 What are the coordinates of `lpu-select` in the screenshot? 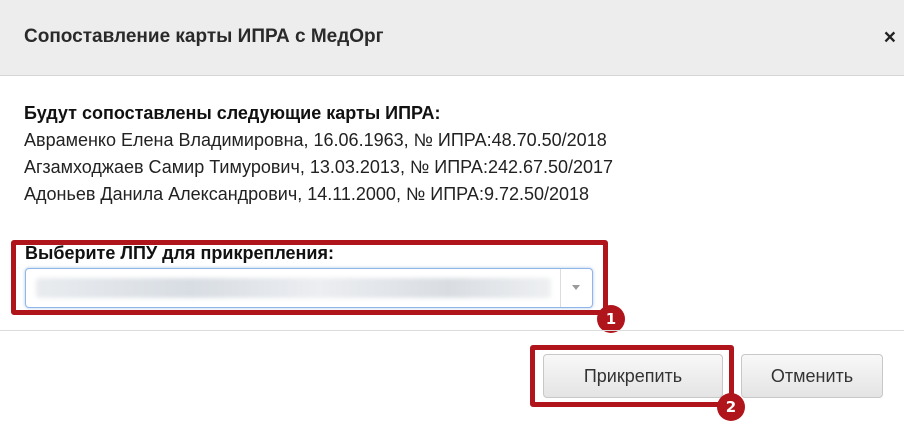 It's located at (309, 288).